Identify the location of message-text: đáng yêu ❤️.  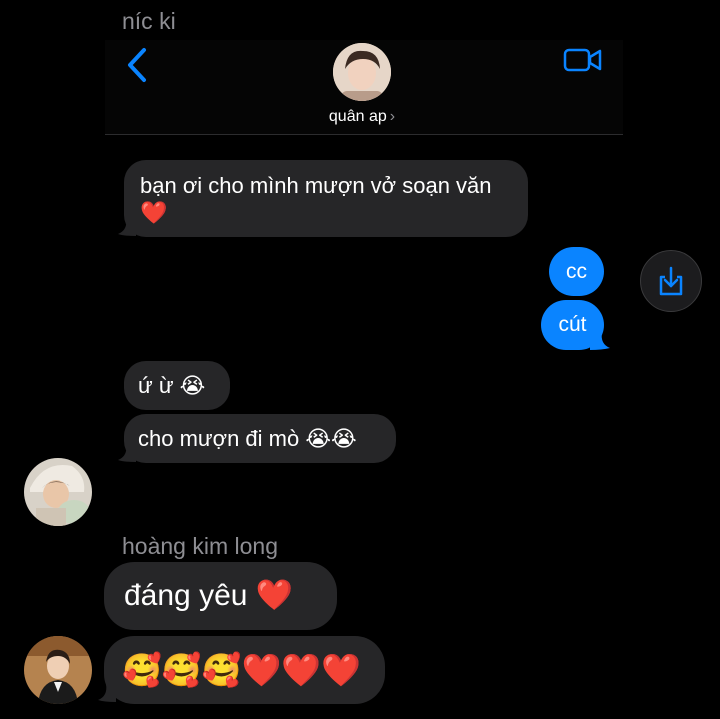
(209, 595).